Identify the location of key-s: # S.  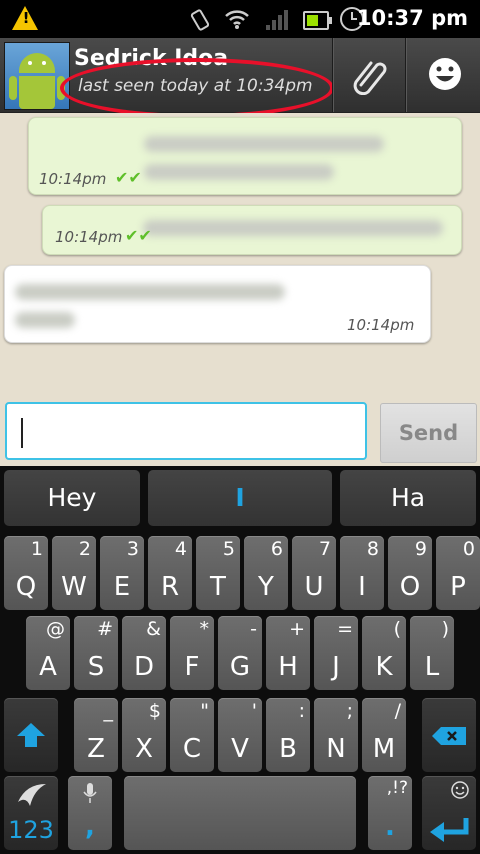
(96, 653).